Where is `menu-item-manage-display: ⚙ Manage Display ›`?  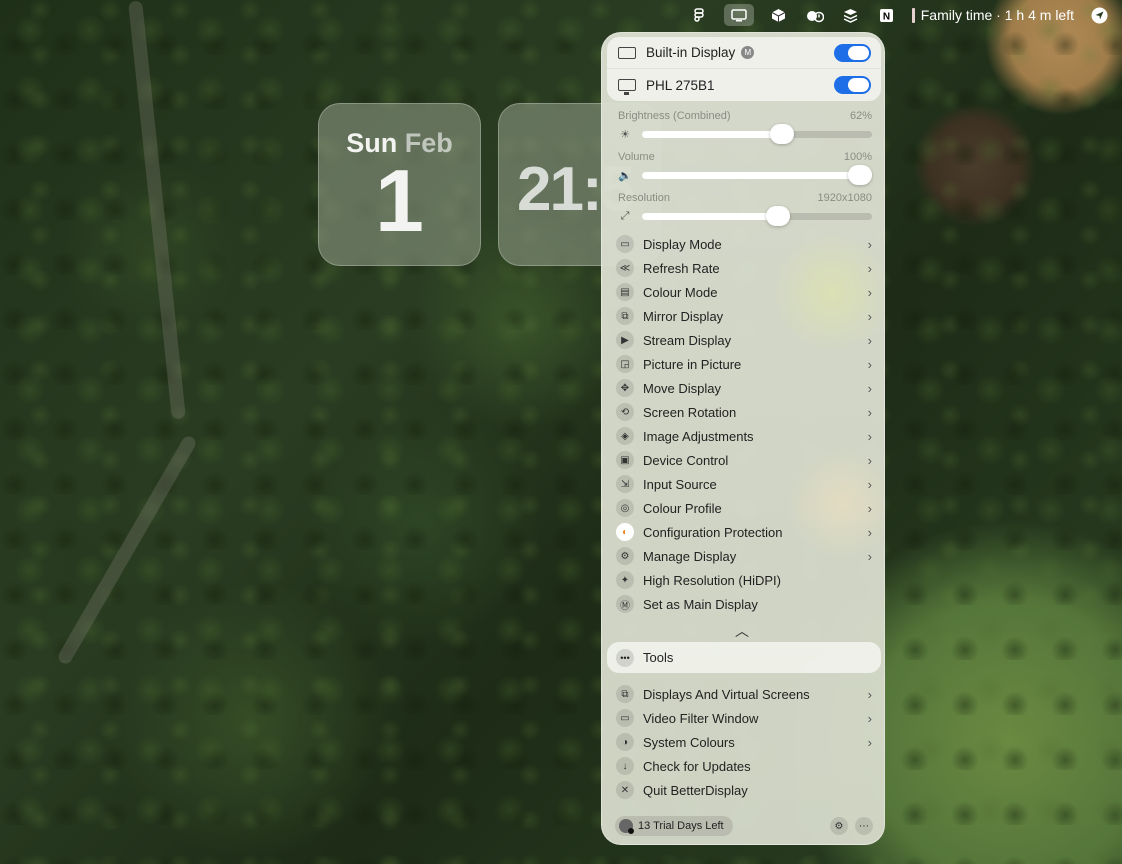
menu-item-manage-display: ⚙ Manage Display › is located at coordinates (744, 556).